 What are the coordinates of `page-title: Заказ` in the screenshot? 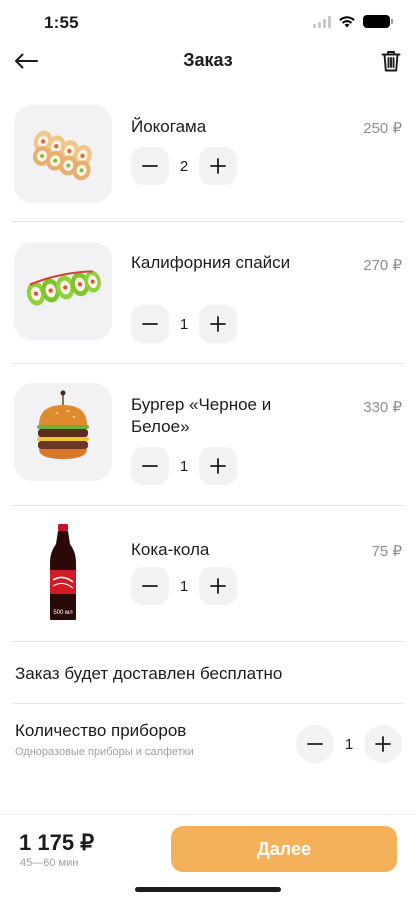 It's located at (208, 60).